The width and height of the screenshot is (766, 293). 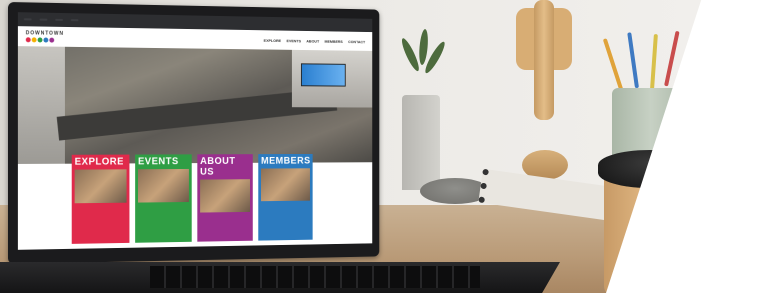 I want to click on card-members: MEMBERS, so click(x=285, y=197).